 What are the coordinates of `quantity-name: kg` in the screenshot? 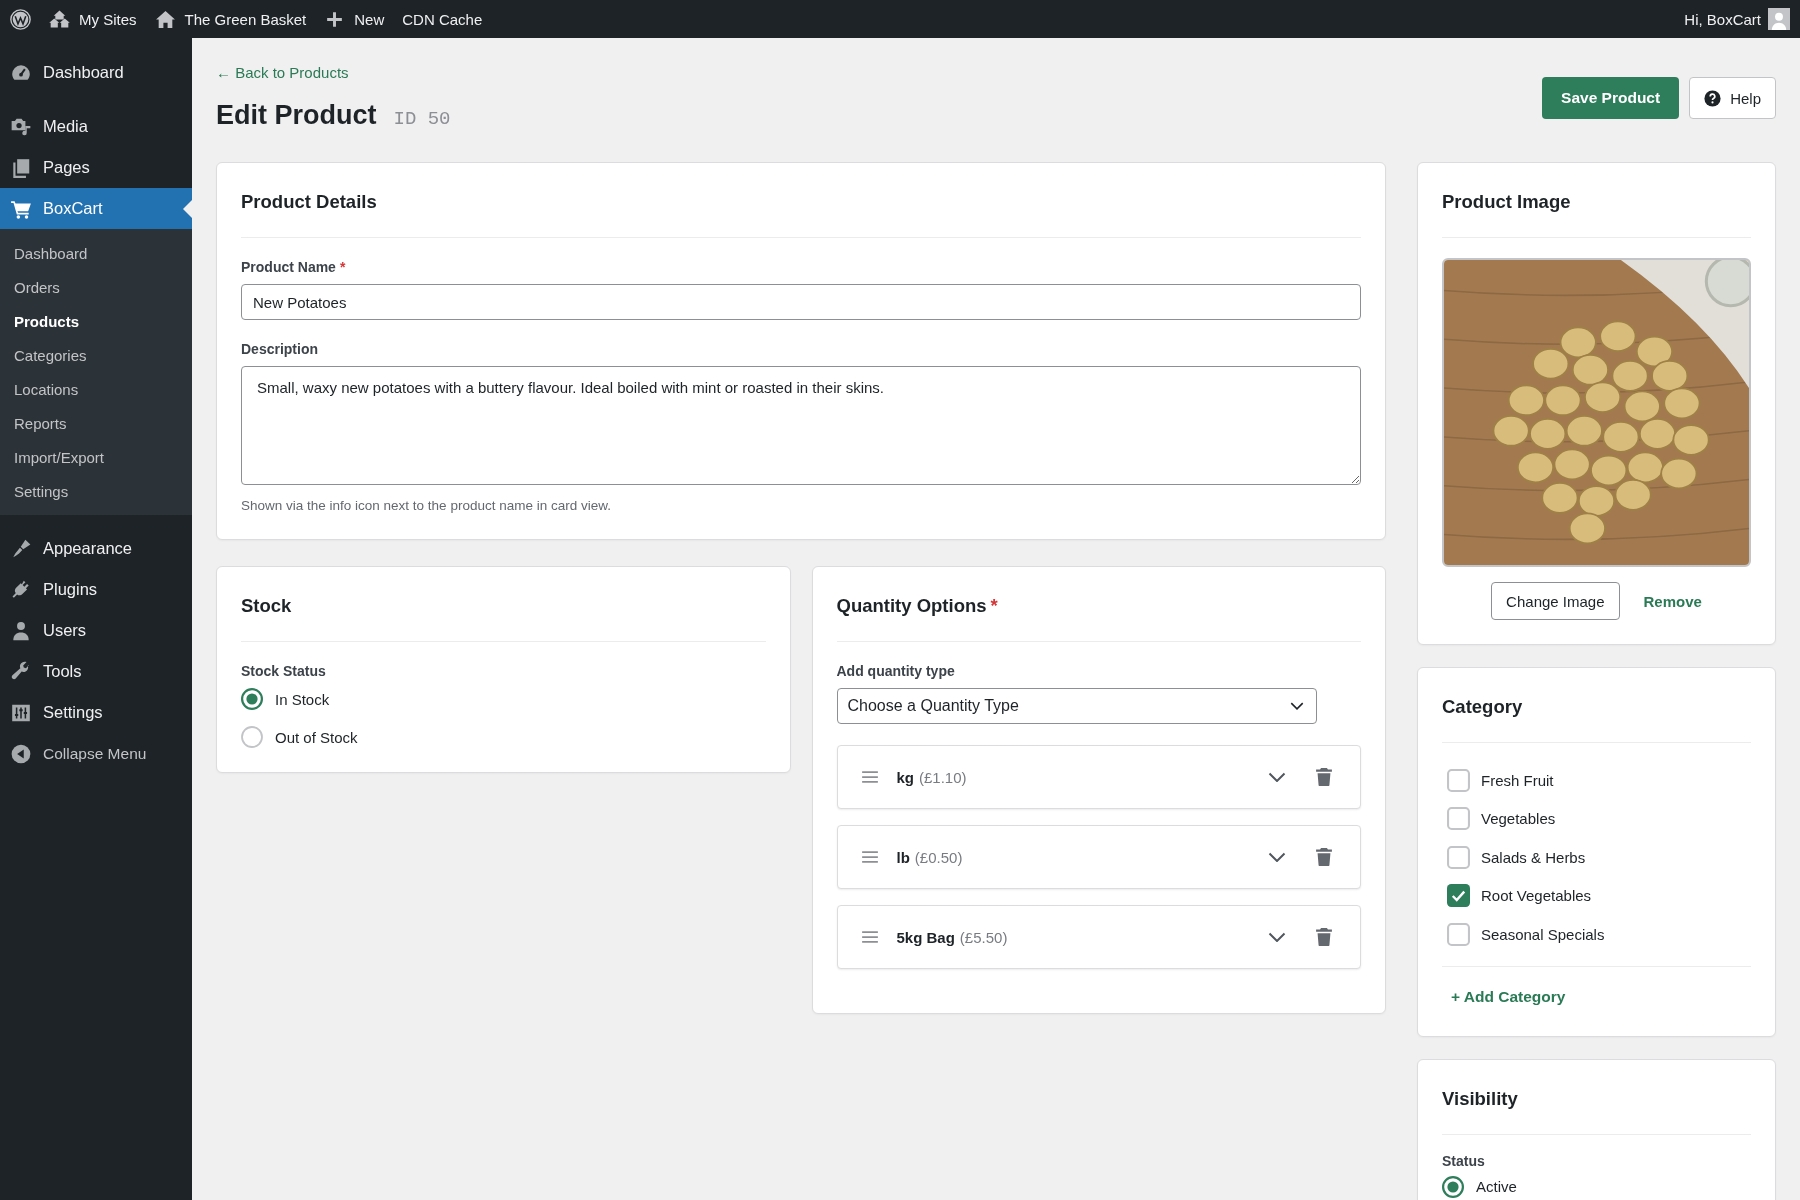 It's located at (905, 777).